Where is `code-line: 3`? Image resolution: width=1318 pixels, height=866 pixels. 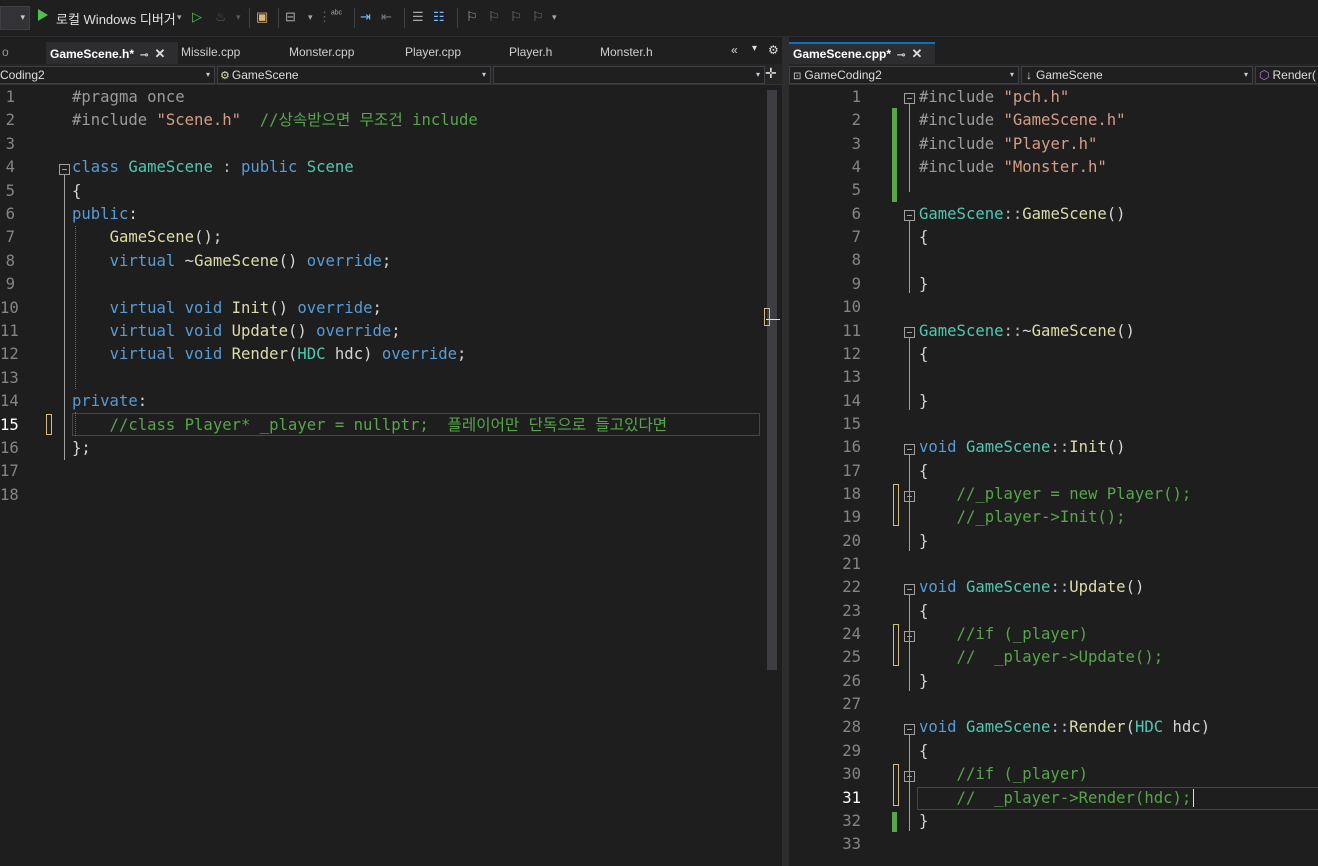 code-line: 3 is located at coordinates (391, 144).